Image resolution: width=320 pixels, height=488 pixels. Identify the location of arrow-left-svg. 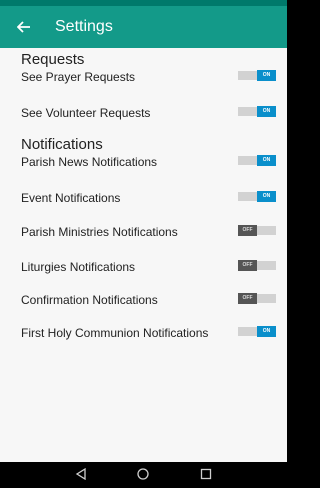
(23, 27).